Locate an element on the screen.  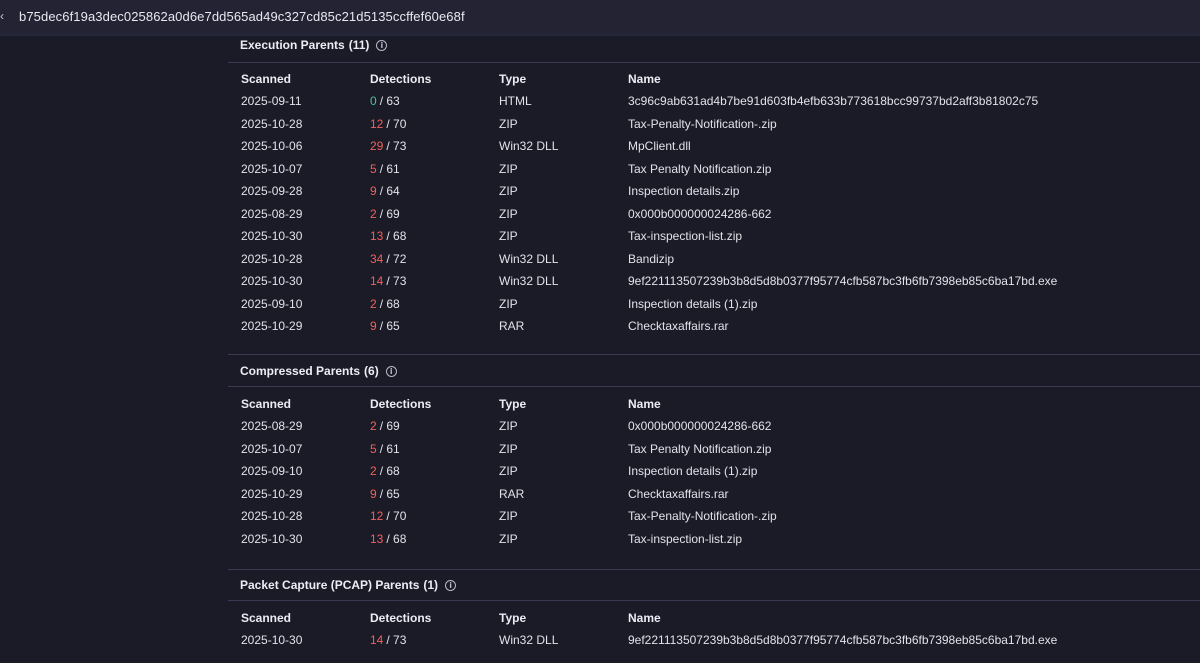
detections-total: / 61 is located at coordinates (389, 448).